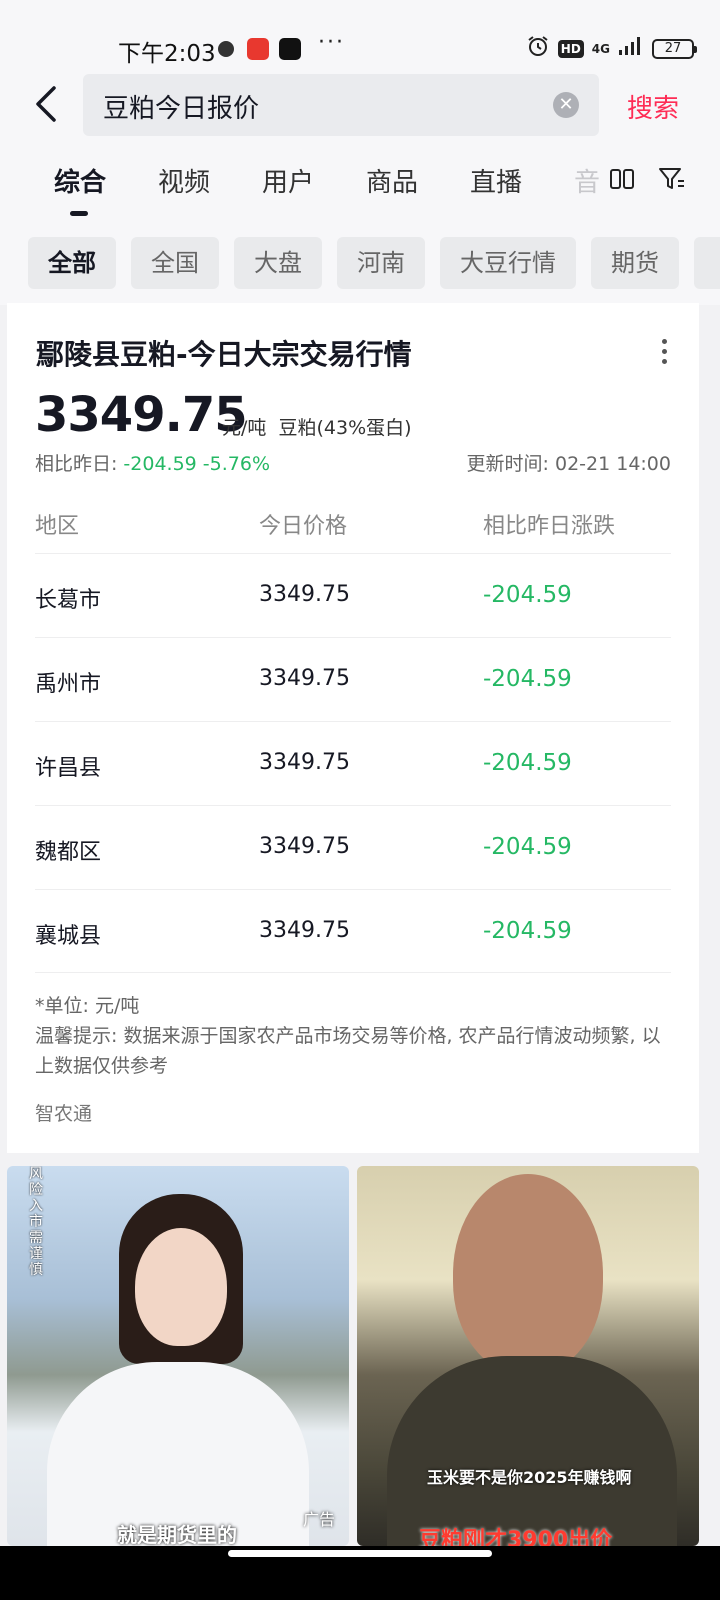 The width and height of the screenshot is (720, 1600). I want to click on status-bar: 下午2:03 ··· HD 4G 27, so click(360, 48).